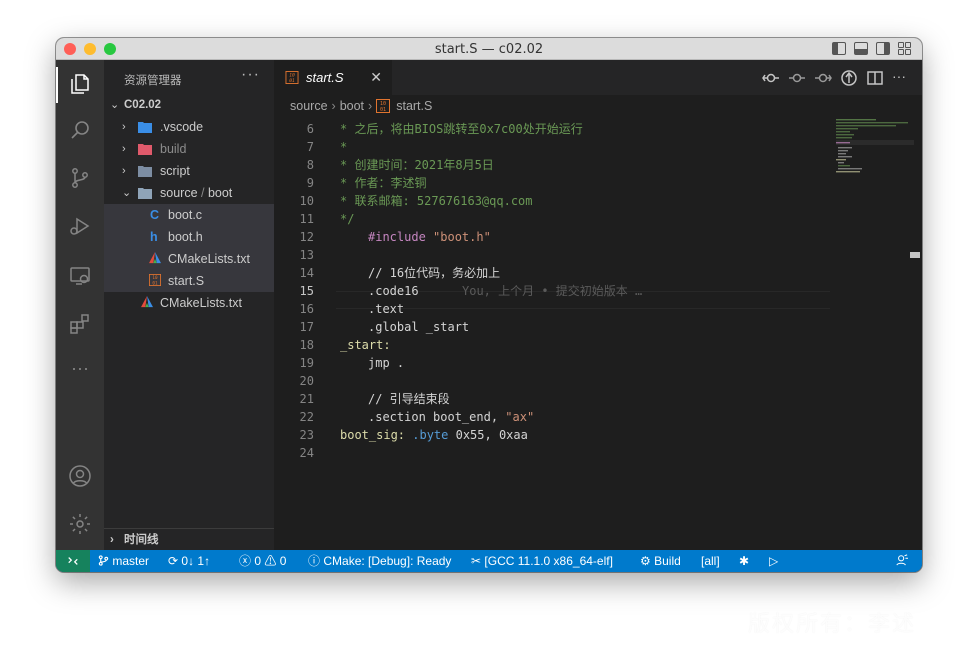 The height and width of the screenshot is (646, 978). What do you see at coordinates (379, 561) in the screenshot?
I see `cmake-status: ⓘ CMake: [Debug]: Ready` at bounding box center [379, 561].